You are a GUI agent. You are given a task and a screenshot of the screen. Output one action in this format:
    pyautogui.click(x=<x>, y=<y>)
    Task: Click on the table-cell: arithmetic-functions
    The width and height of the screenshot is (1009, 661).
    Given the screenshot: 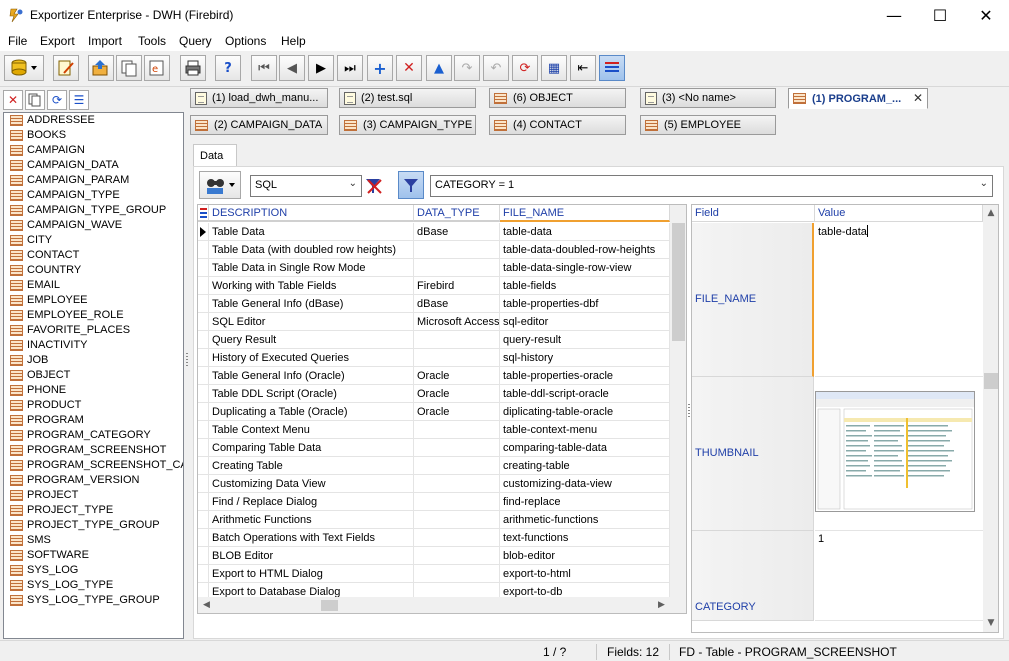 What is the action you would take?
    pyautogui.click(x=585, y=520)
    